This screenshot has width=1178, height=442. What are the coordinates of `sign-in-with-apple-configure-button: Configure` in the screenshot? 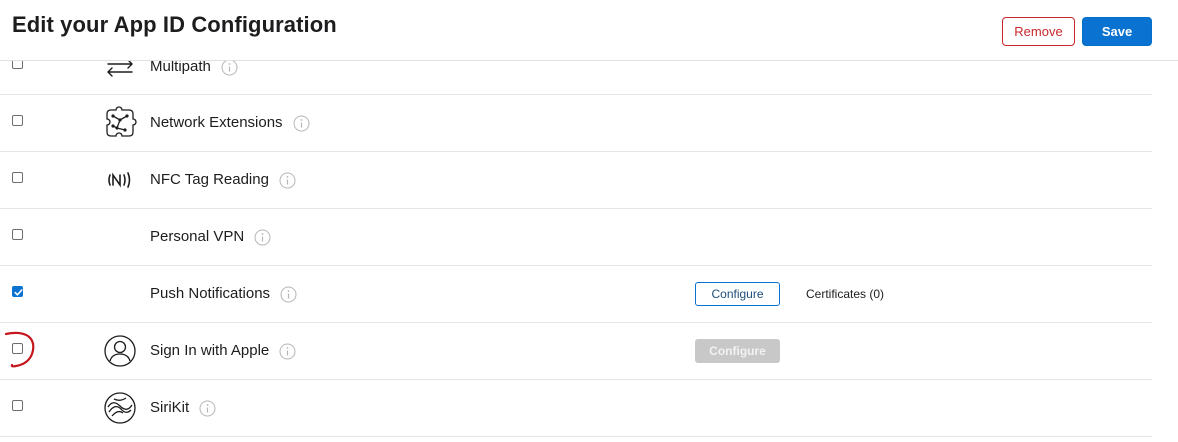 It's located at (737, 351).